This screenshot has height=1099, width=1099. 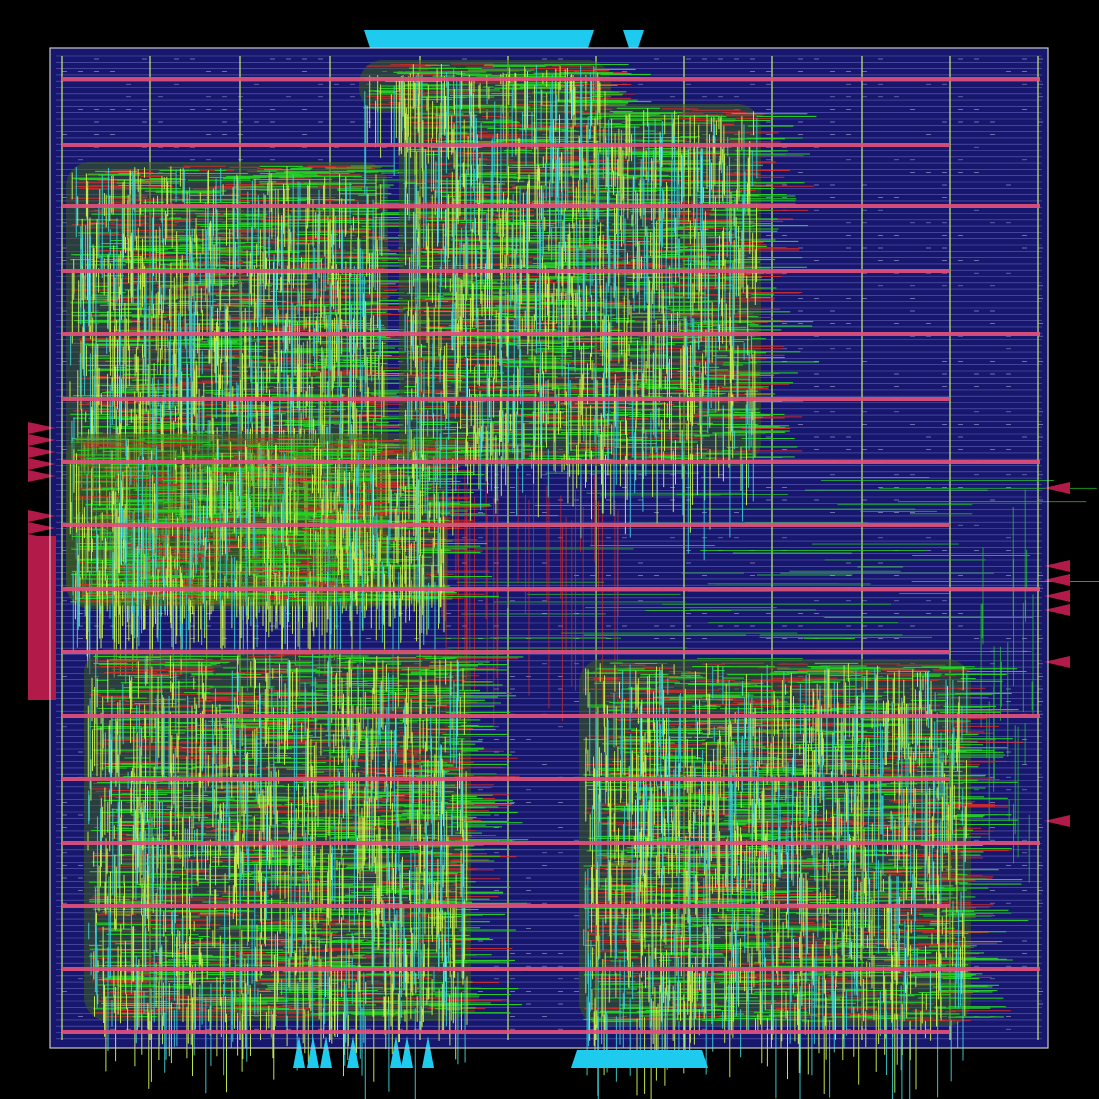 I want to click on top-pin-bus, so click(x=479, y=39).